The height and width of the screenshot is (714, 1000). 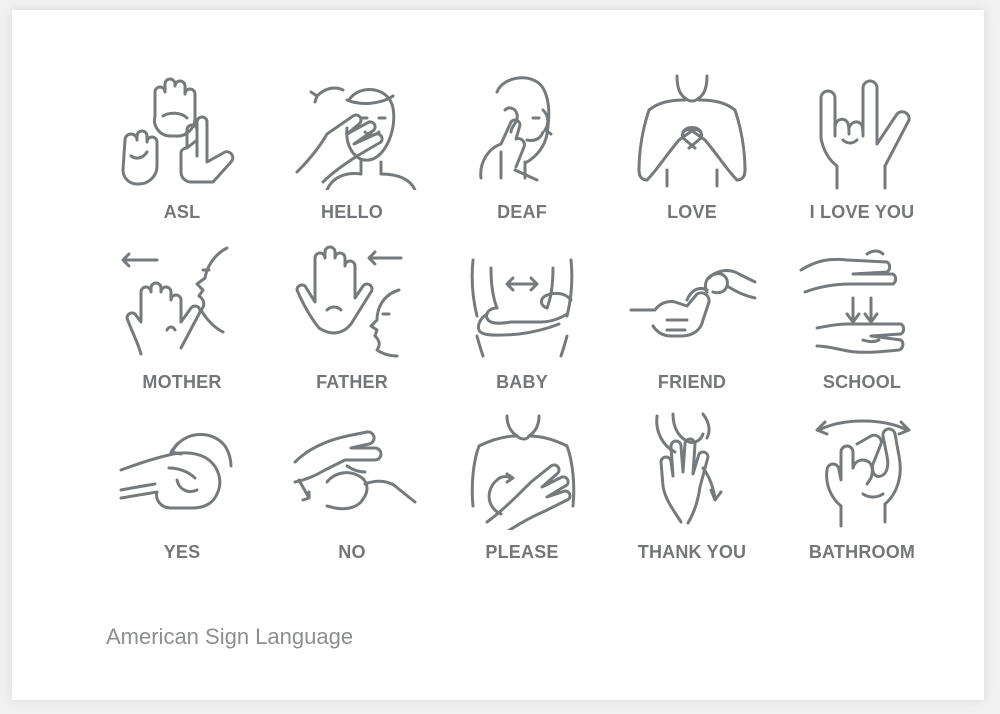 I want to click on sign-label: DEAF, so click(x=522, y=212).